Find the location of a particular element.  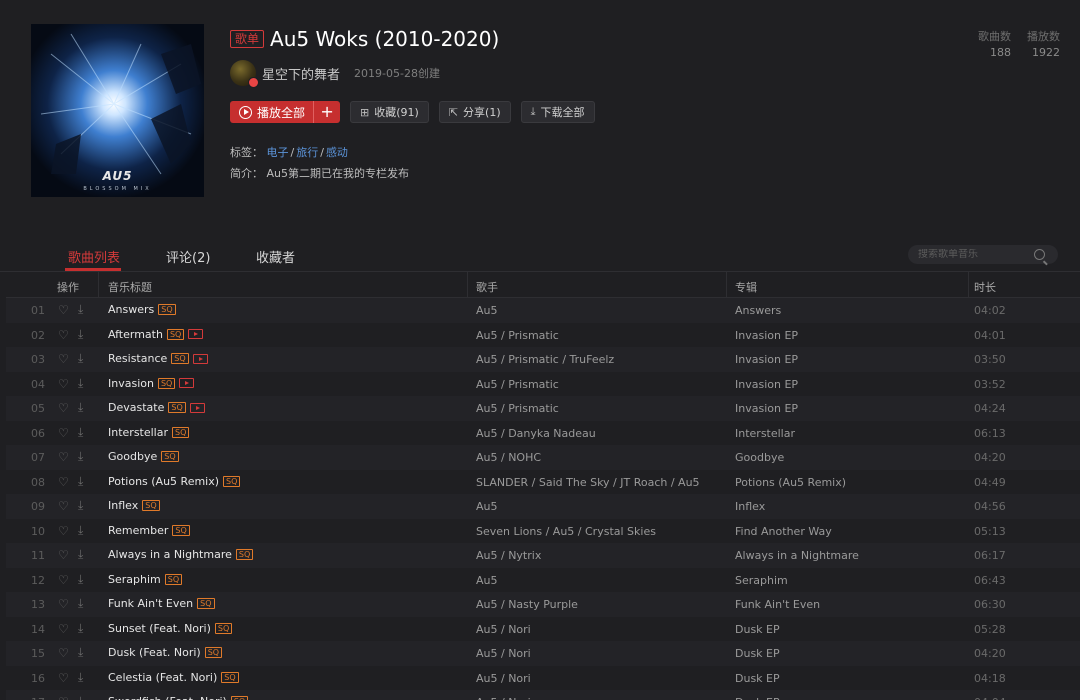

song-title: Resistance SQ is located at coordinates (158, 358).